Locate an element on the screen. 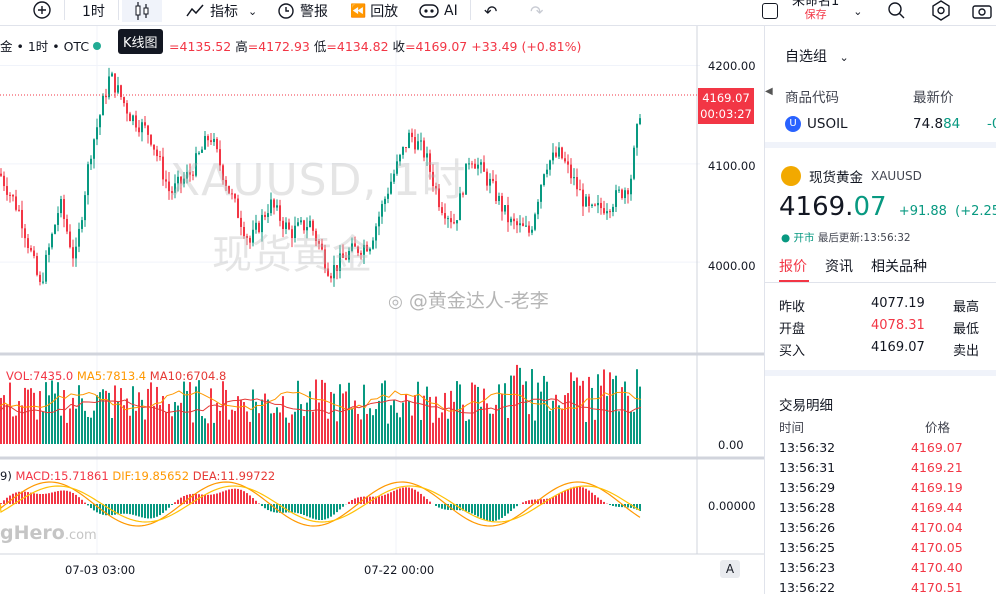  plus-circle-icon is located at coordinates (42, 10).